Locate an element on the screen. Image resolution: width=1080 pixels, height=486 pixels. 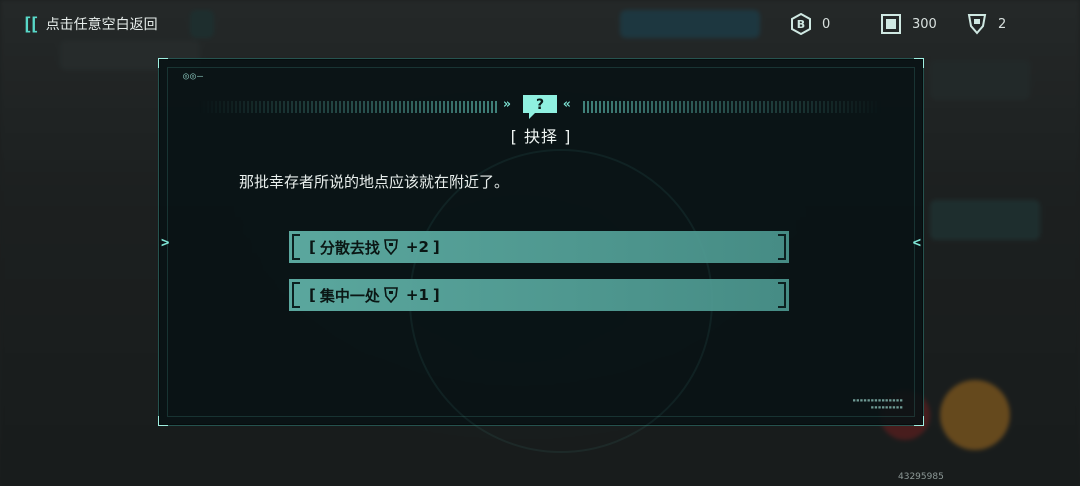
header-stripe-left is located at coordinates (349, 107).